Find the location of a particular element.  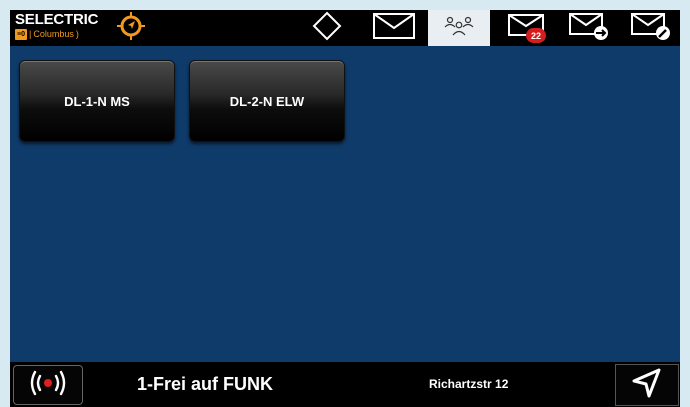

brand-badge: ≡0 is located at coordinates (21, 34).